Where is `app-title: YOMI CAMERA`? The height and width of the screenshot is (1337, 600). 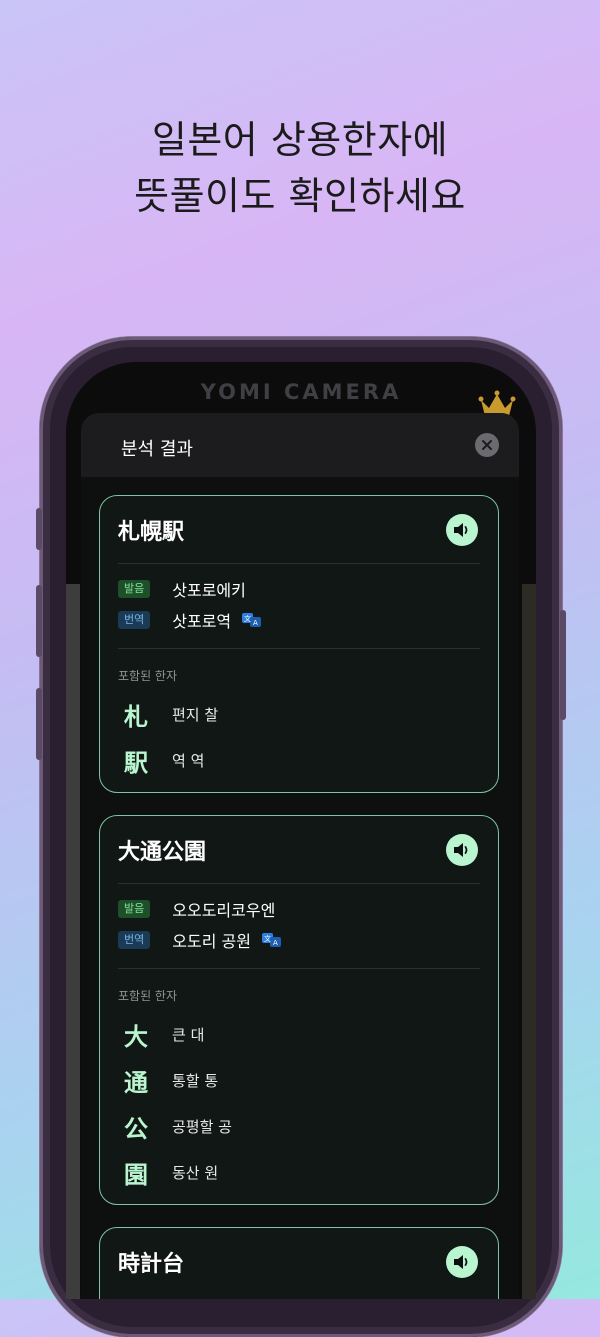 app-title: YOMI CAMERA is located at coordinates (301, 392).